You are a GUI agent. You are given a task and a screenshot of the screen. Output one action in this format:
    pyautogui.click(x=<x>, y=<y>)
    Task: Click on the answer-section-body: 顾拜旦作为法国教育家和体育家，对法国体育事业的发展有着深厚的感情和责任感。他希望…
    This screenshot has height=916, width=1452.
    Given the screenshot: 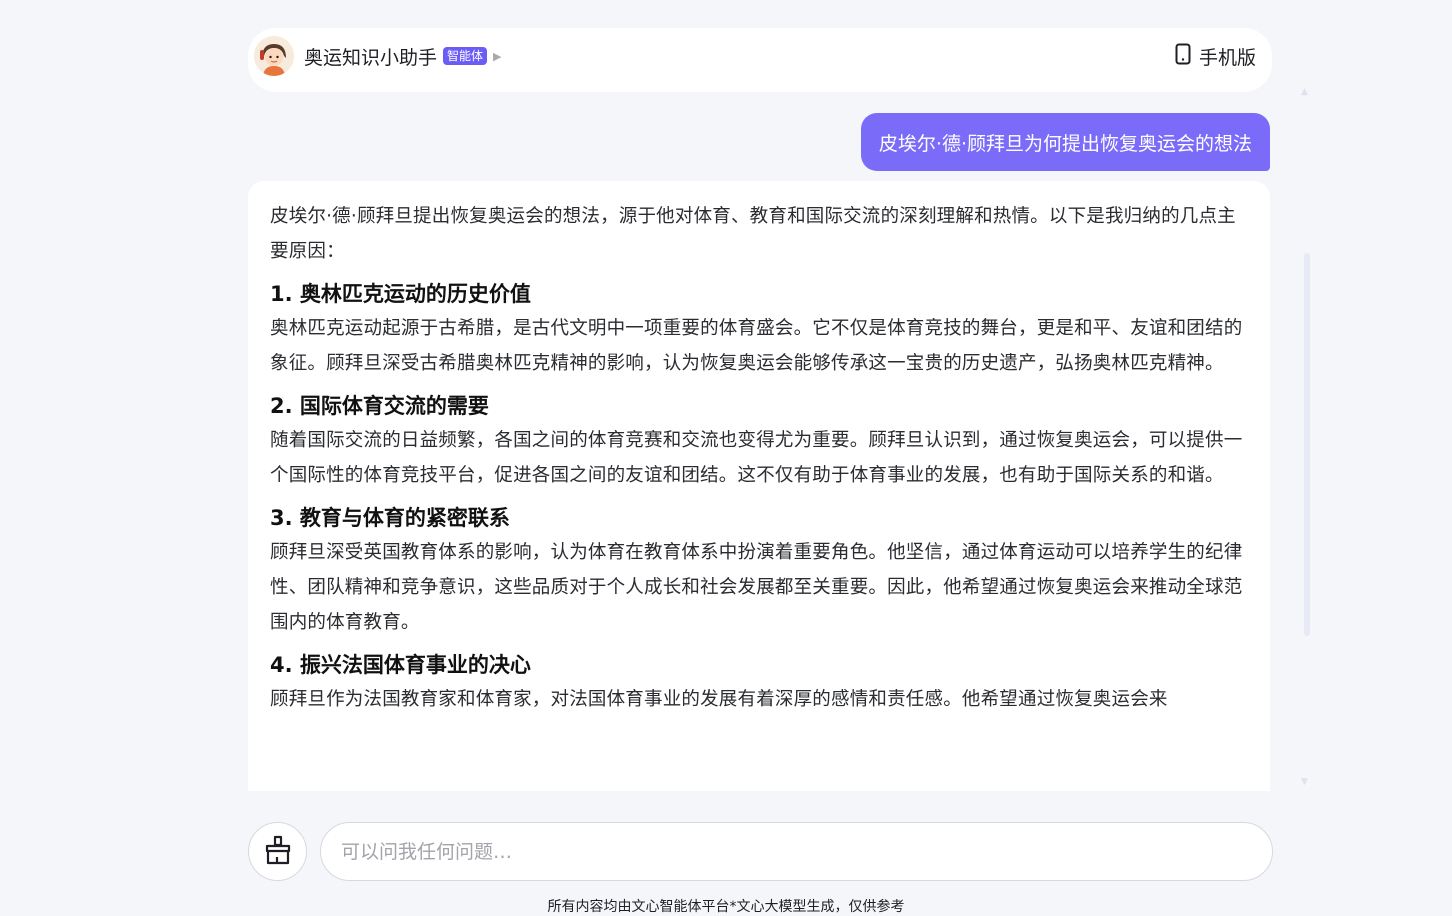 What is the action you would take?
    pyautogui.click(x=719, y=699)
    